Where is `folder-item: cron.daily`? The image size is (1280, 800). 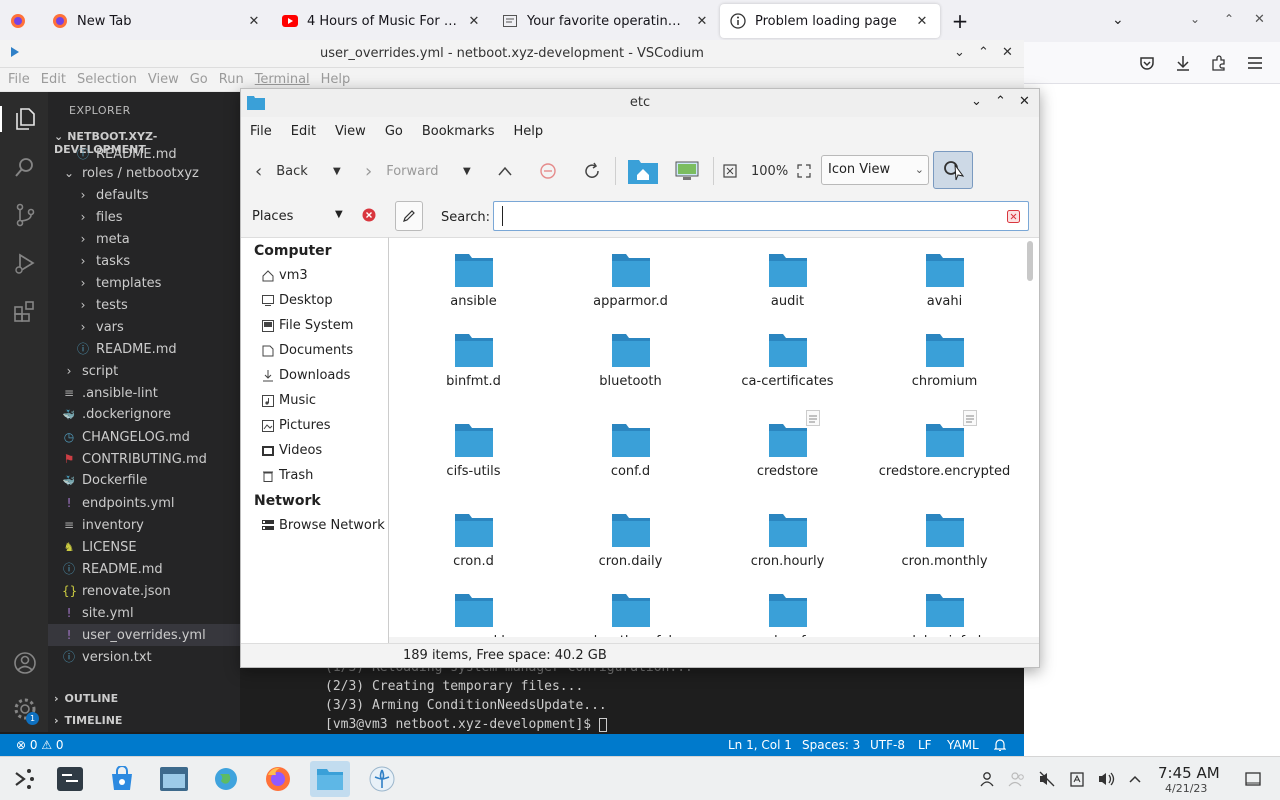 folder-item: cron.daily is located at coordinates (630, 538).